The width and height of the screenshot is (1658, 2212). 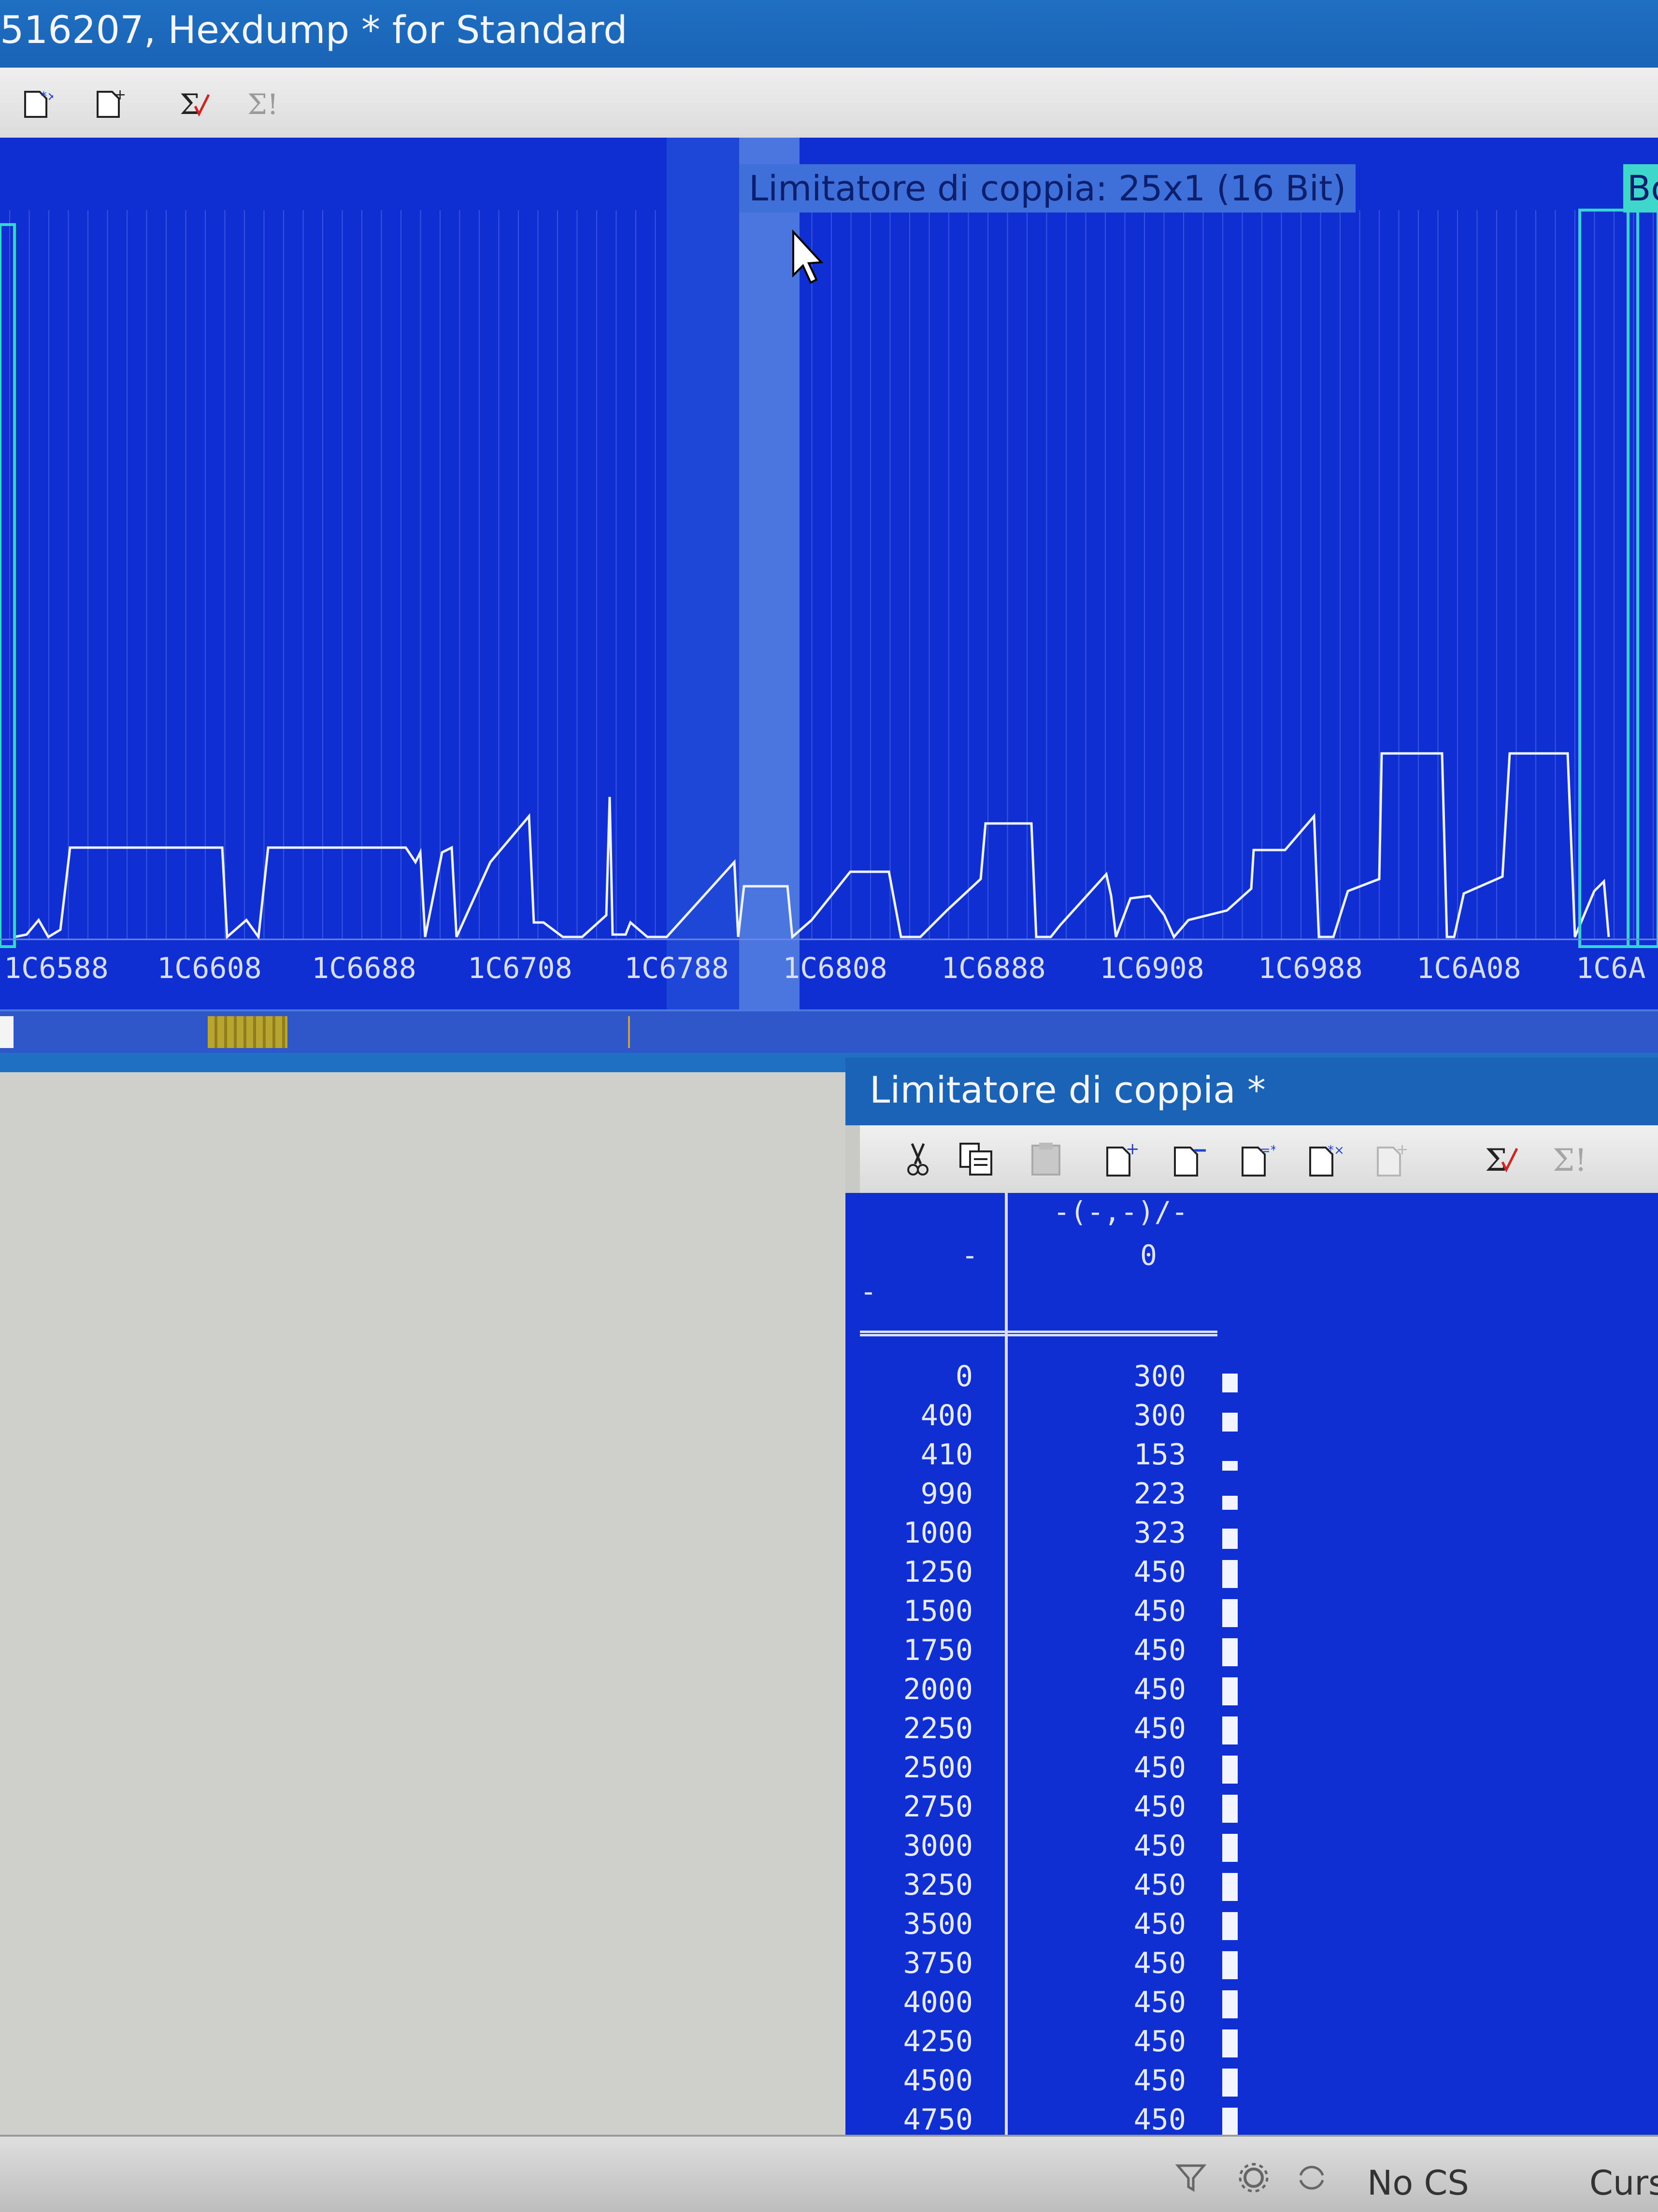 What do you see at coordinates (314, 30) in the screenshot?
I see `window-title: 516207, Hexdump * for Standard` at bounding box center [314, 30].